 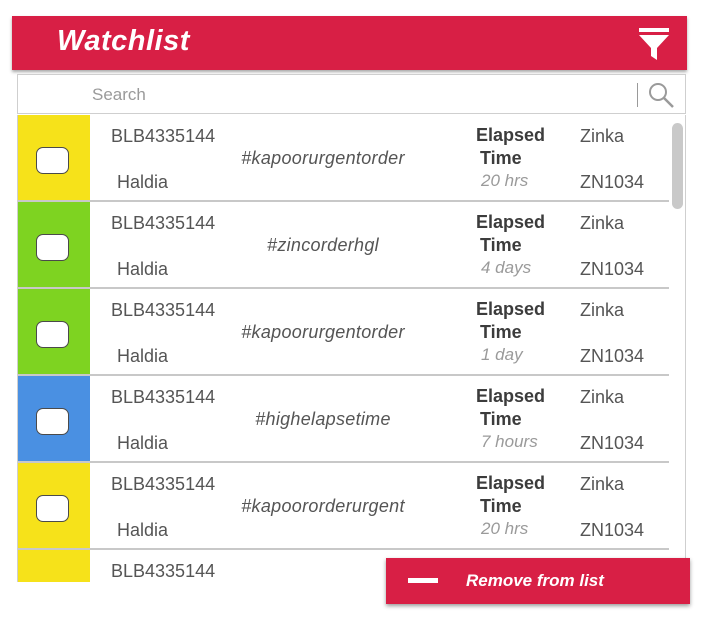 What do you see at coordinates (661, 95) in the screenshot?
I see `search-icon` at bounding box center [661, 95].